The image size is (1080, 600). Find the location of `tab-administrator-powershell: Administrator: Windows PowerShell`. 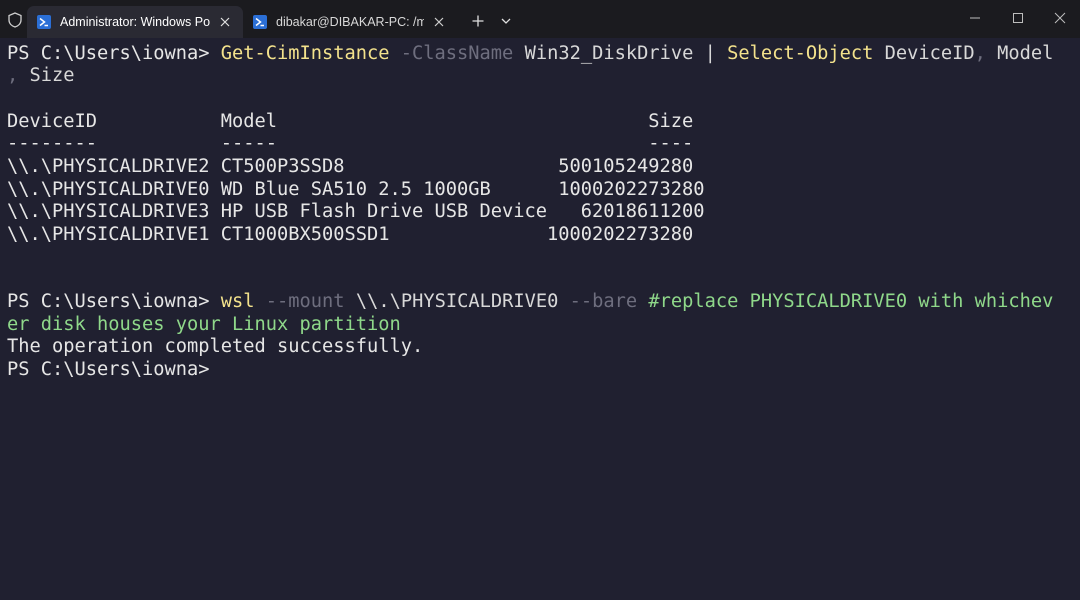

tab-administrator-powershell: Administrator: Windows PowerShell is located at coordinates (135, 22).